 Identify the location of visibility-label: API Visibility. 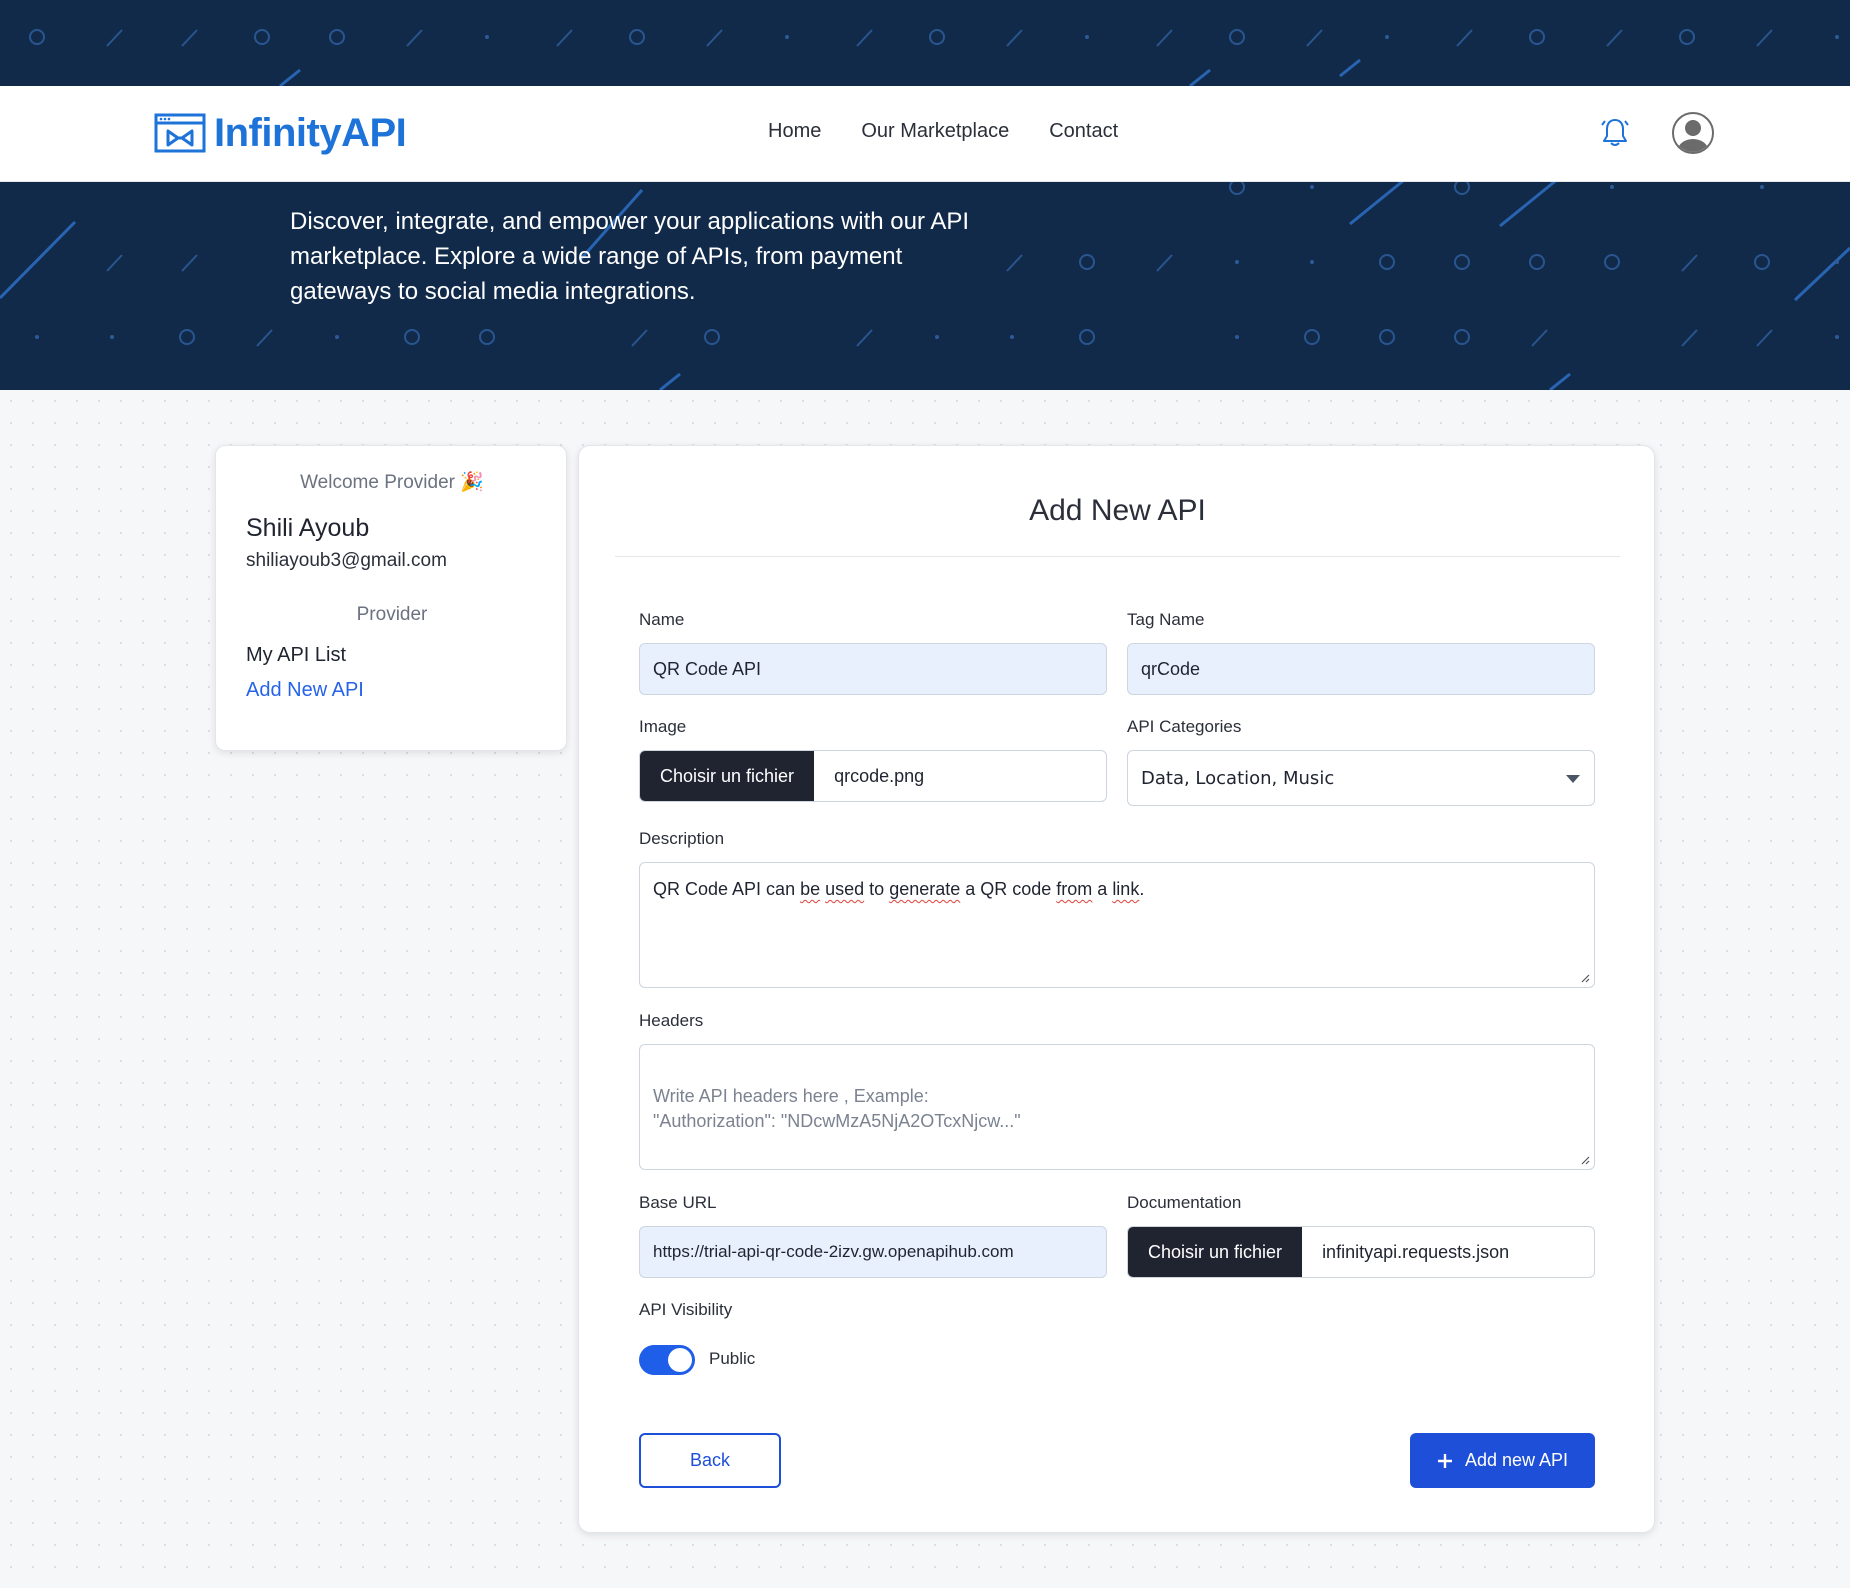
(686, 1309).